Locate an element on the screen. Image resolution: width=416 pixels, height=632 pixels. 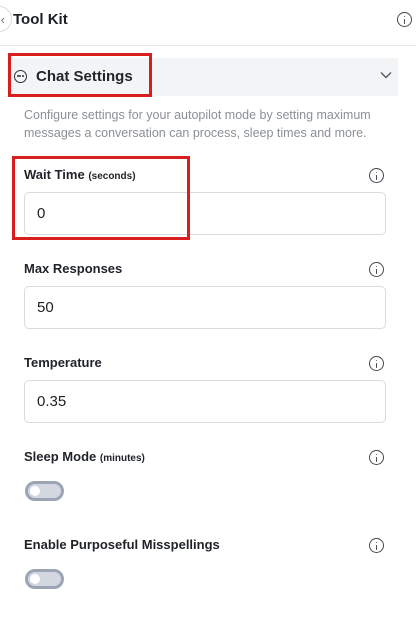
max-responses-info-icon is located at coordinates (376, 269).